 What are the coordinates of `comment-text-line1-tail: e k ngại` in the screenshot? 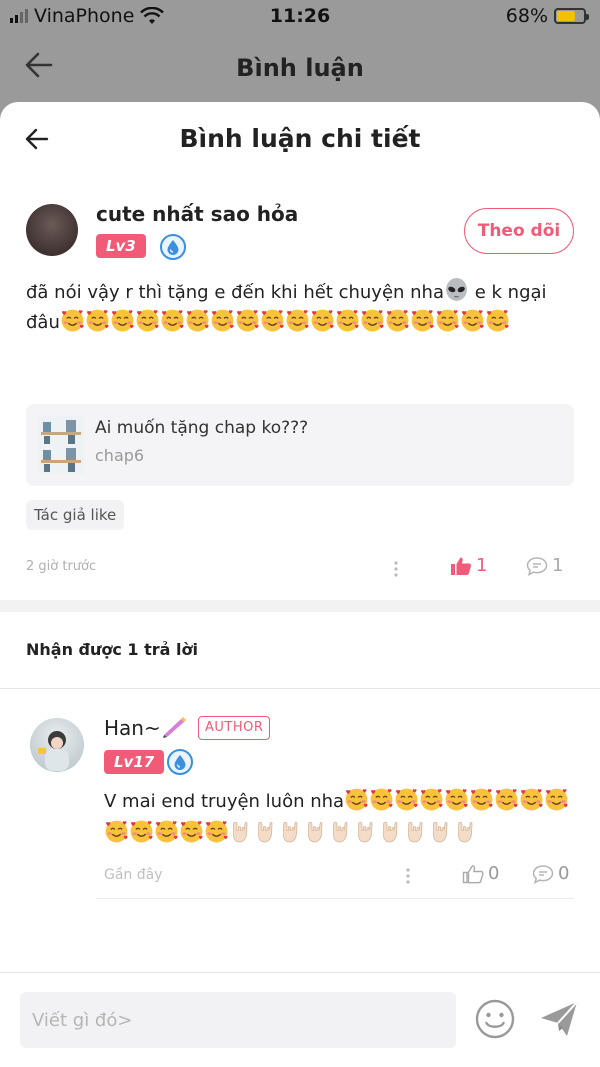 It's located at (508, 292).